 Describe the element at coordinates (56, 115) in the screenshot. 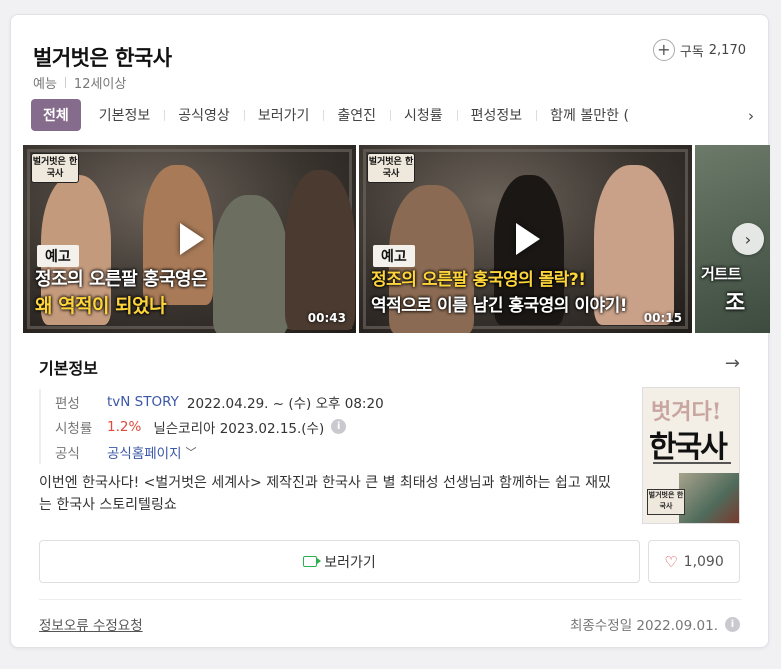

I see `tab-all: 전체` at that location.